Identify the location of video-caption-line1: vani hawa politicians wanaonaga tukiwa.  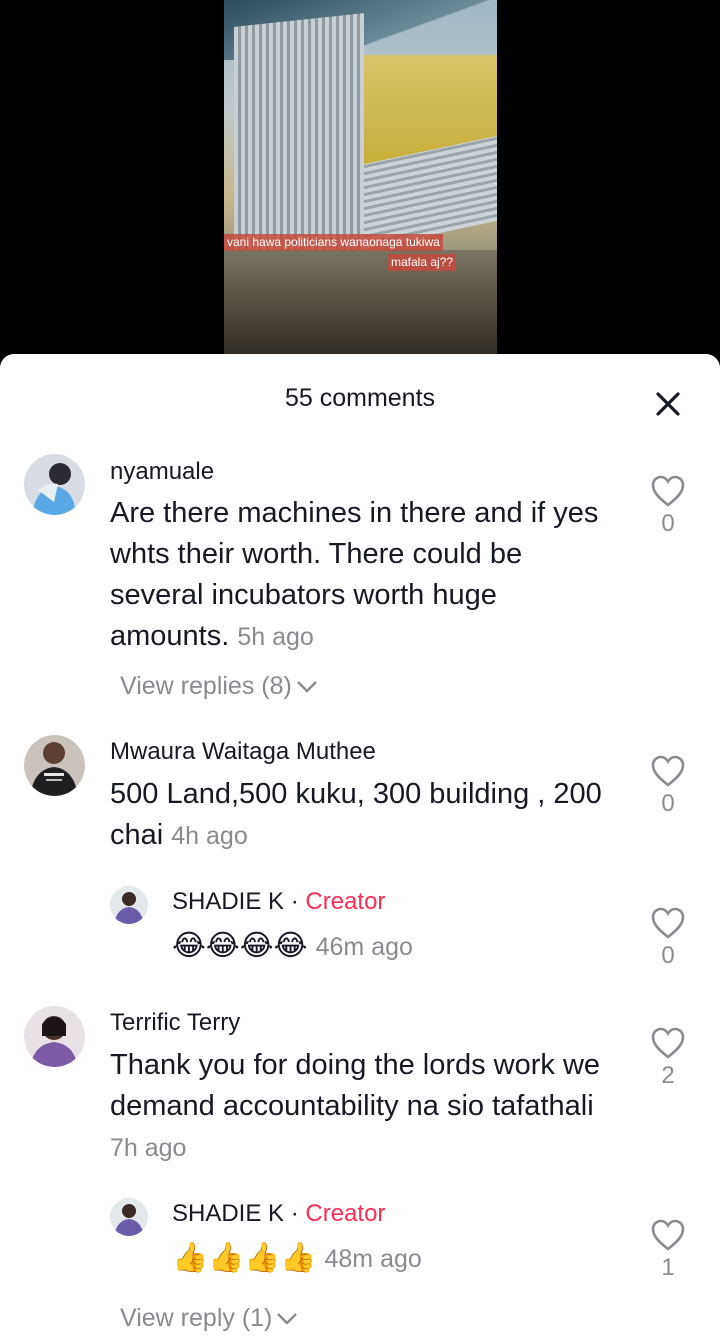
(333, 242).